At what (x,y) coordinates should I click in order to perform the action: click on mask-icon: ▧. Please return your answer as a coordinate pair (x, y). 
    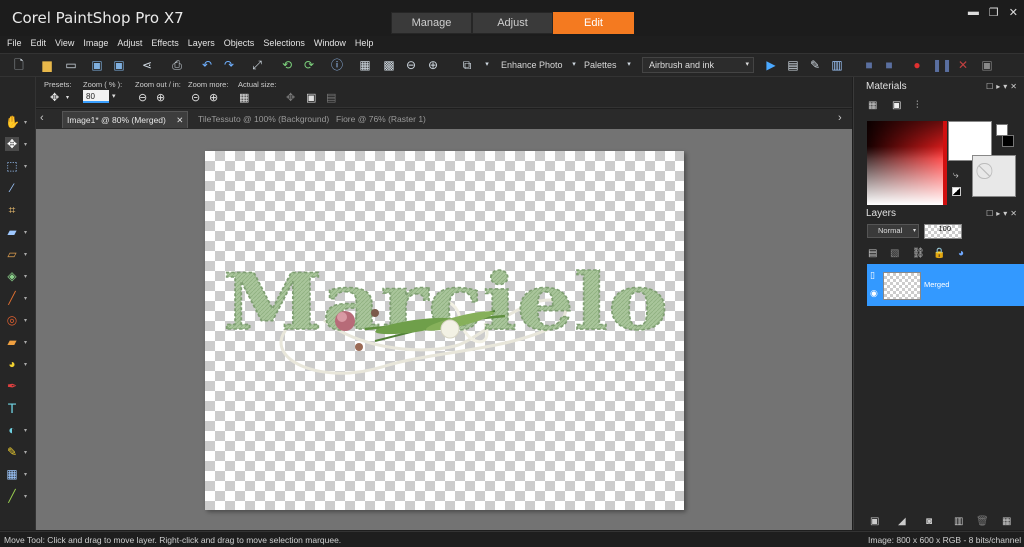
    Looking at the image, I should click on (894, 253).